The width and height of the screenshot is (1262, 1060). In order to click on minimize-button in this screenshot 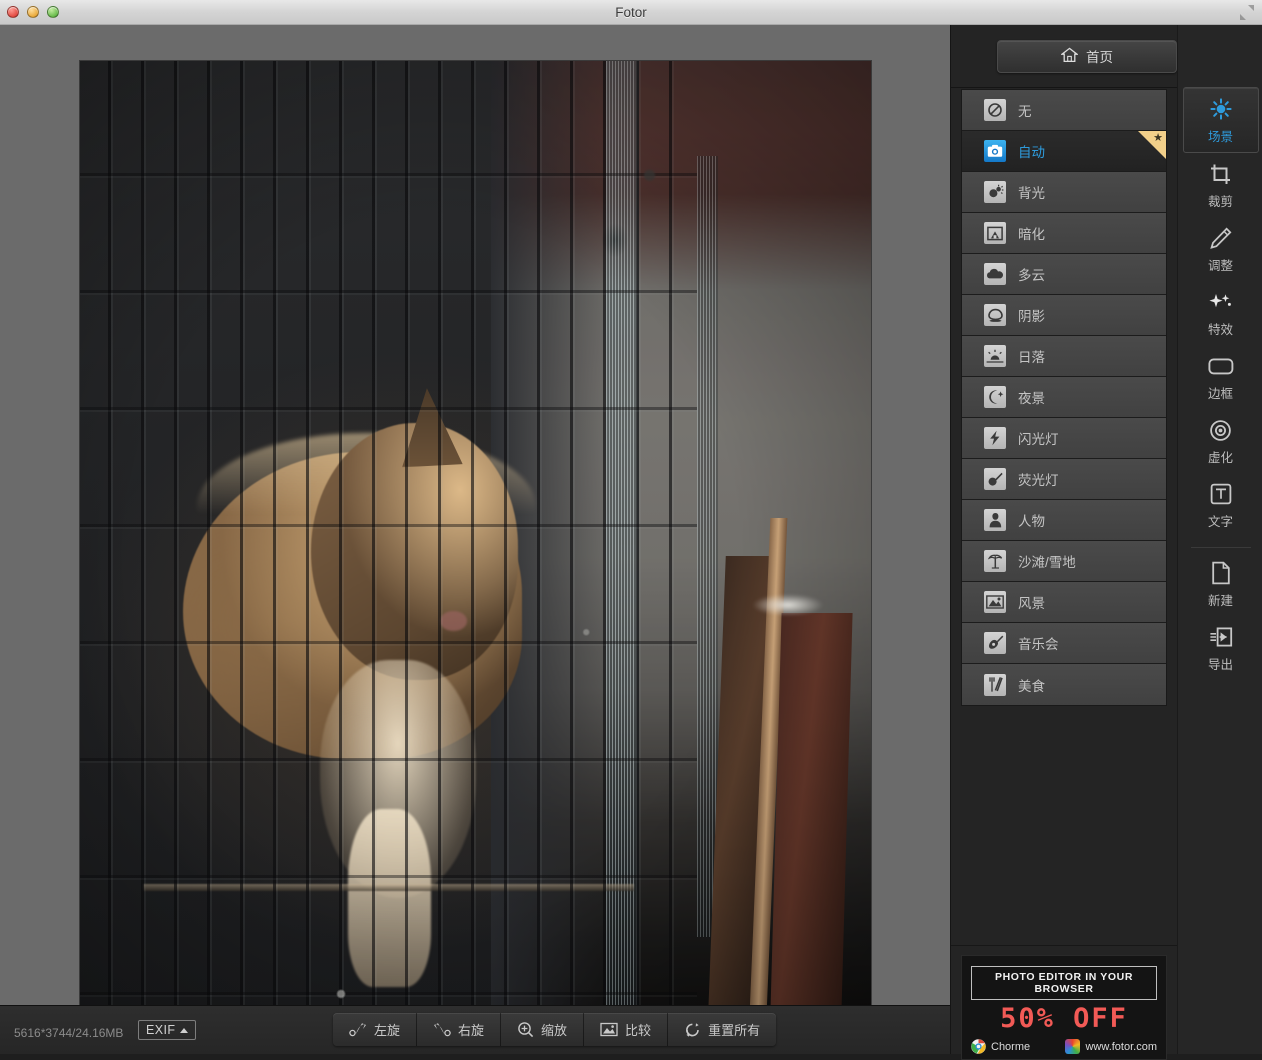, I will do `click(33, 12)`.